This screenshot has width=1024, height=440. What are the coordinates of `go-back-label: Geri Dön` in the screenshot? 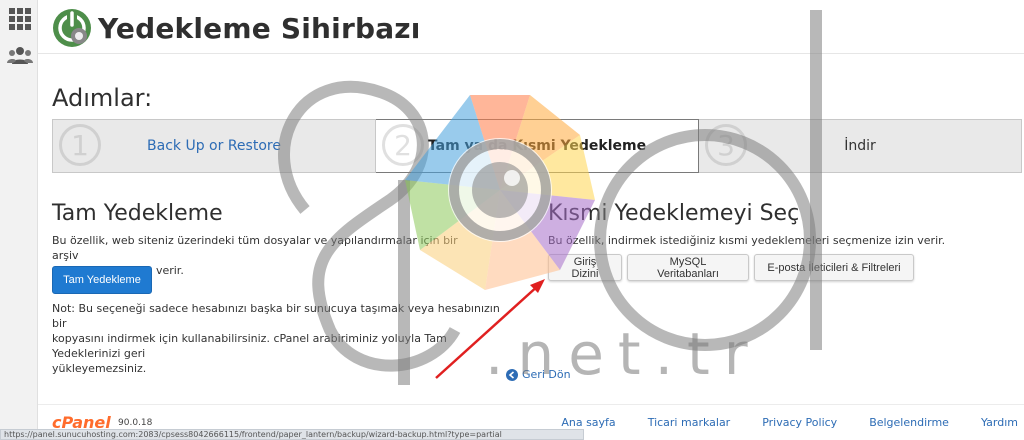 It's located at (546, 374).